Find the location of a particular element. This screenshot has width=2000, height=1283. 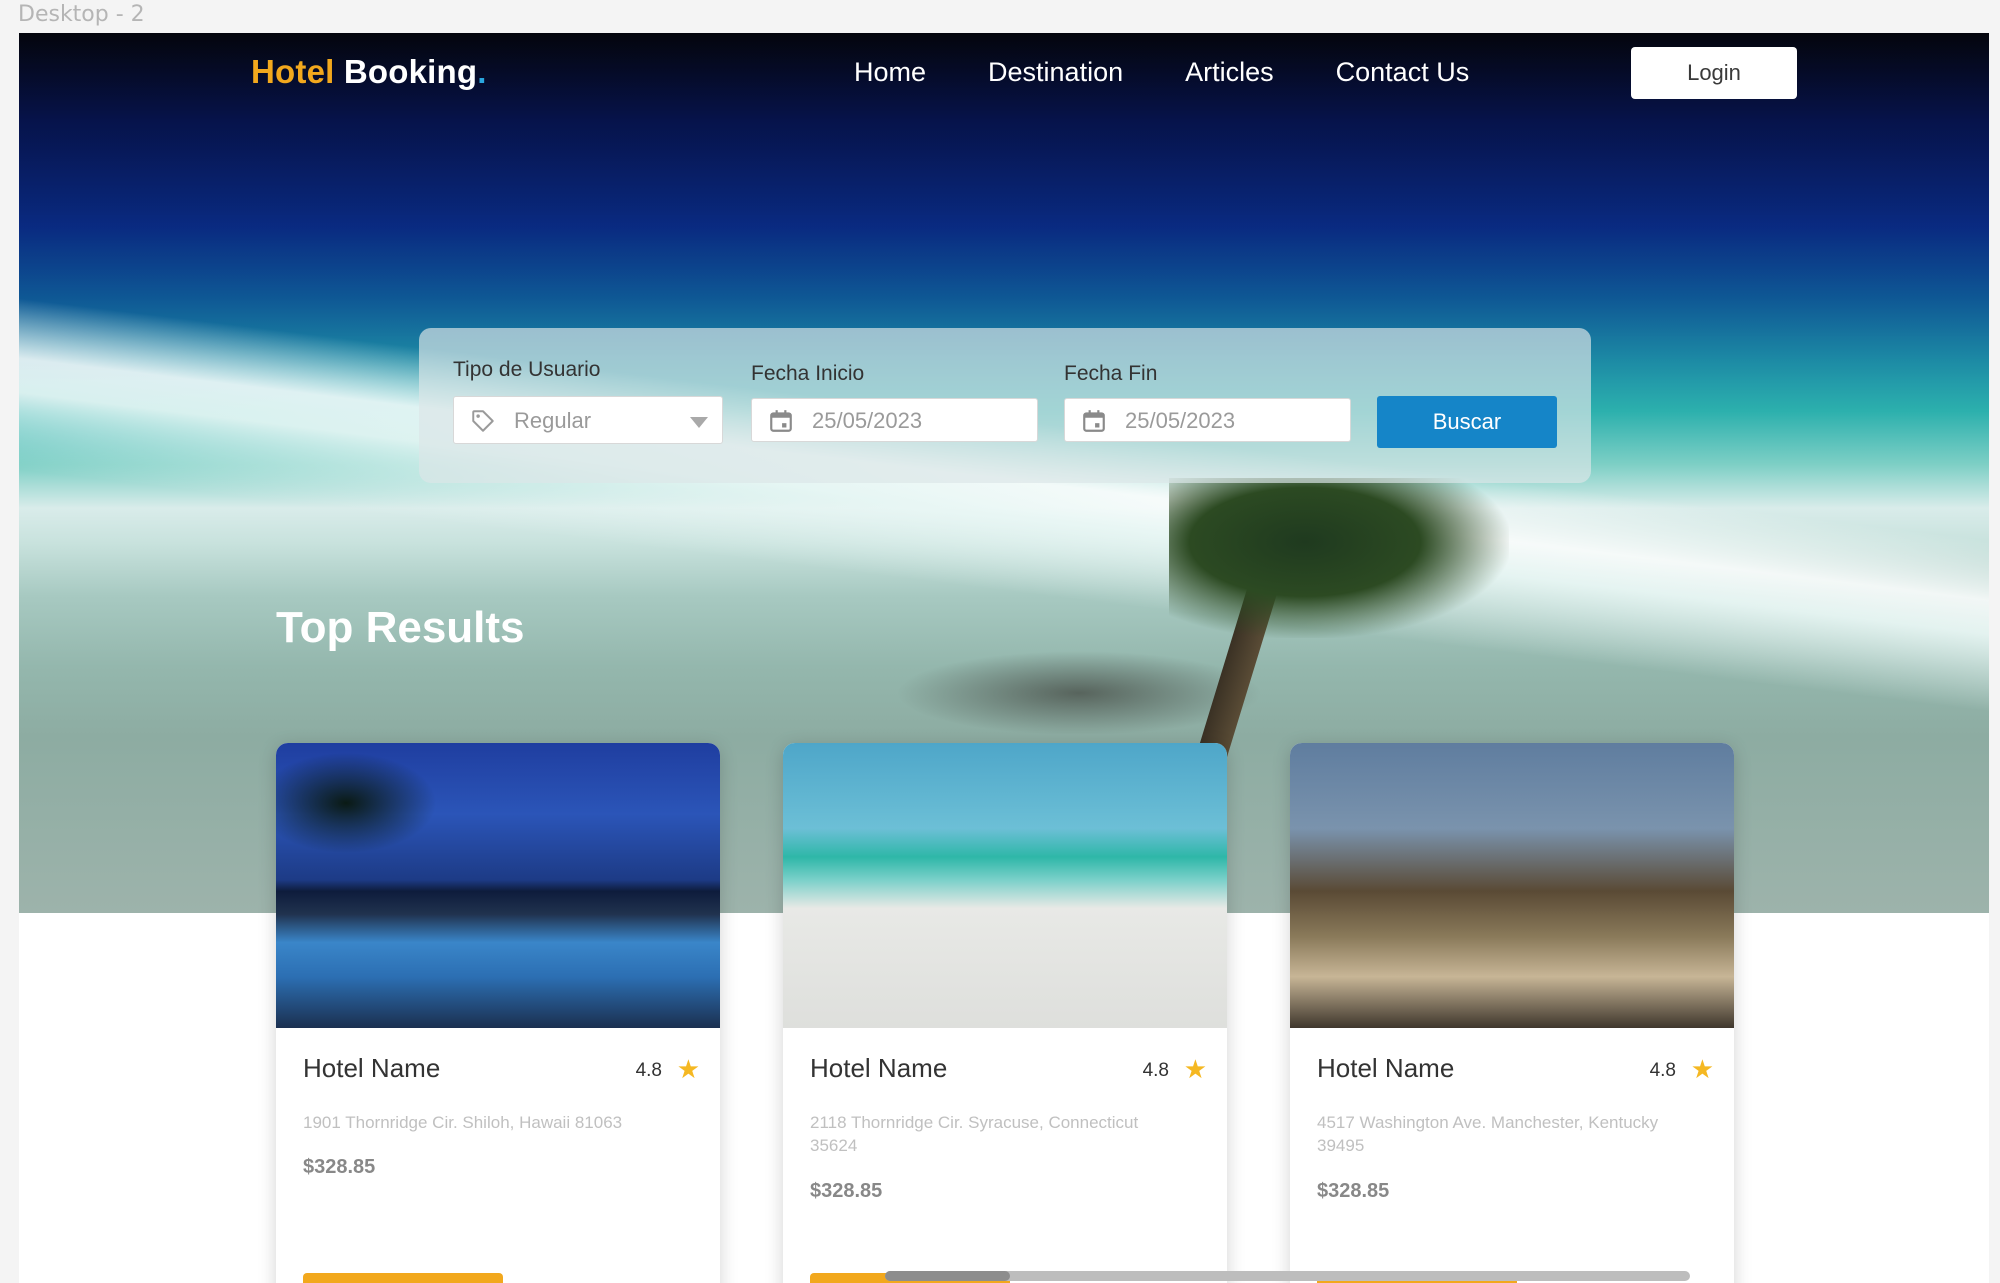

end-date-field: 25/05/2023 is located at coordinates (1207, 420).